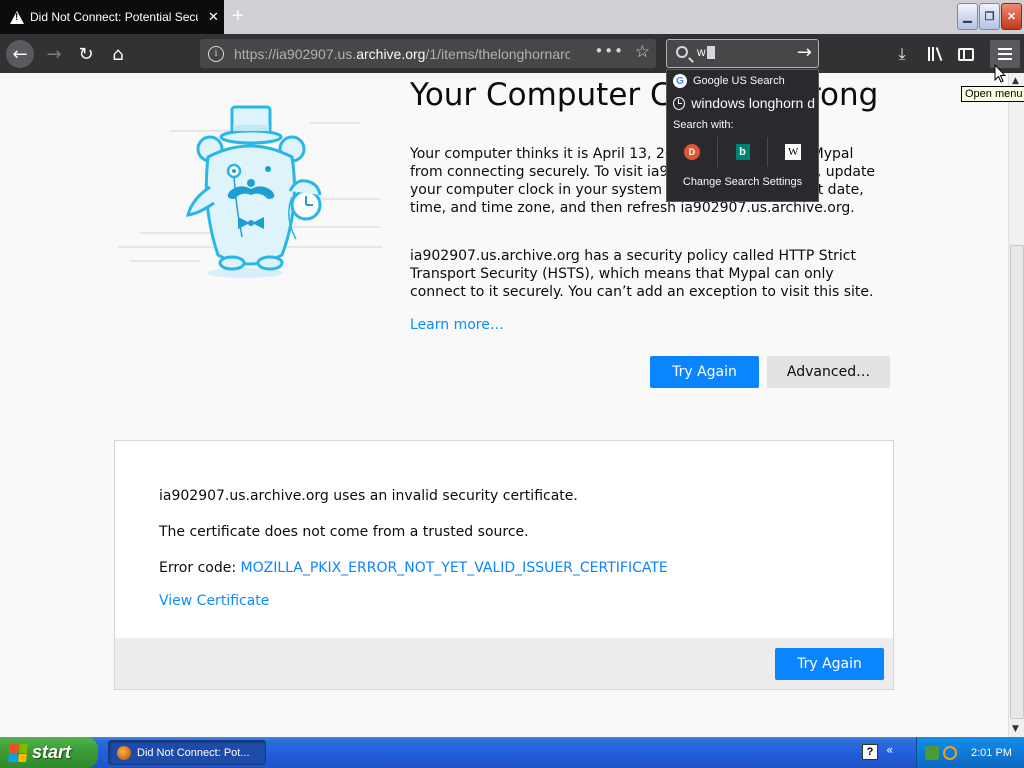 This screenshot has height=768, width=1024. I want to click on url-path: /1/items/thelonghornarchiv, so click(497, 53).